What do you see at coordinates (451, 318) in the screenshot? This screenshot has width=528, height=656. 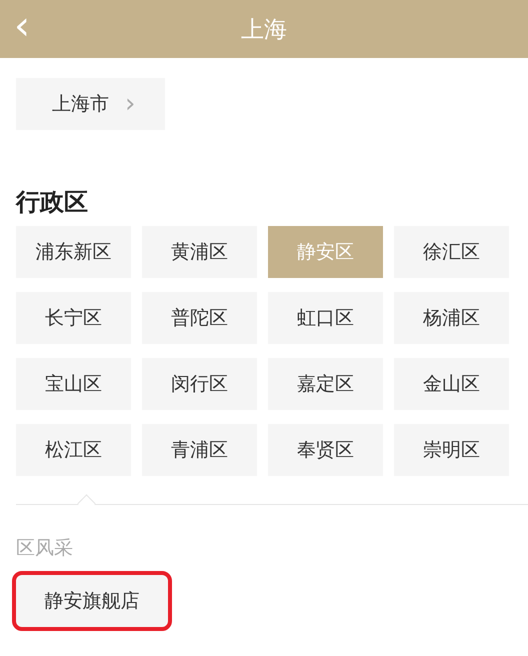 I see `district-button: 杨浦区` at bounding box center [451, 318].